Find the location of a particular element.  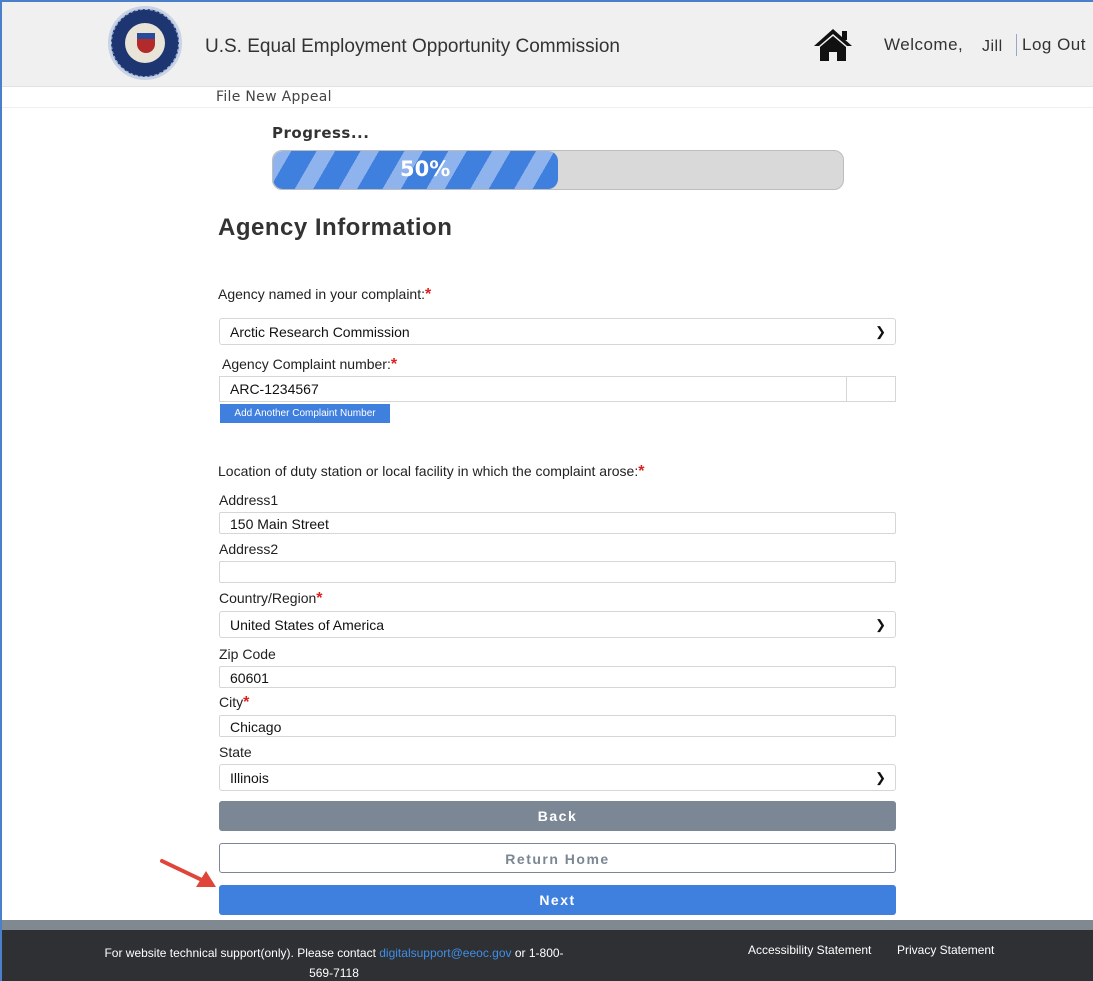

section-title: Agency Information is located at coordinates (335, 227).